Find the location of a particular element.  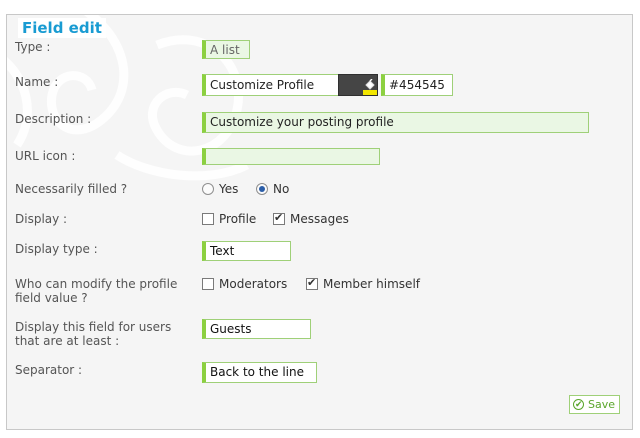

color-picker-button is located at coordinates (358, 85).